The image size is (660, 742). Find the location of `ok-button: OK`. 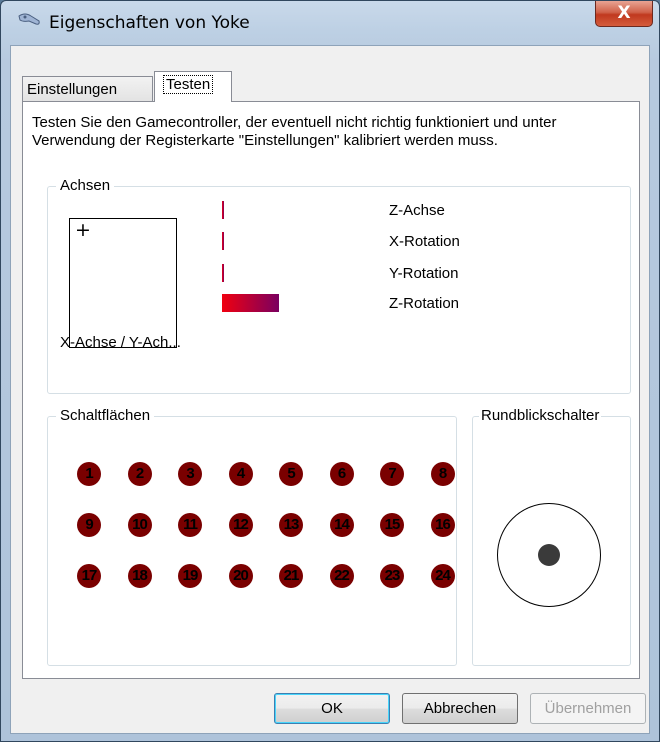

ok-button: OK is located at coordinates (332, 708).